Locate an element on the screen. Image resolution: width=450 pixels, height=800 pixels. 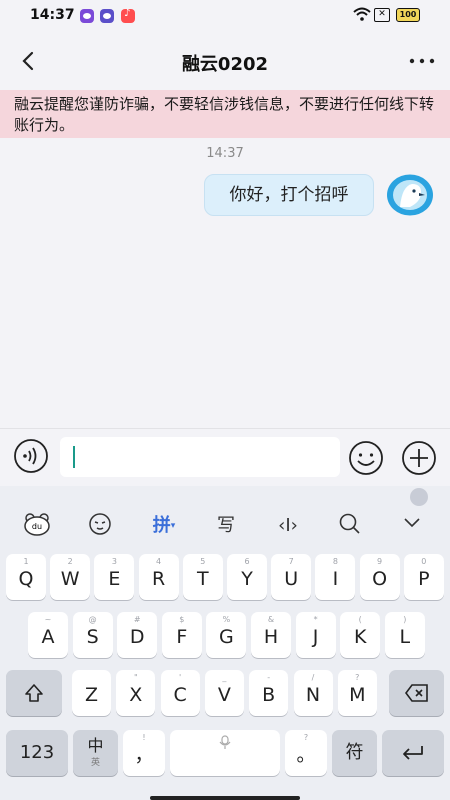
no-sim-icon: ✕ is located at coordinates (382, 15).